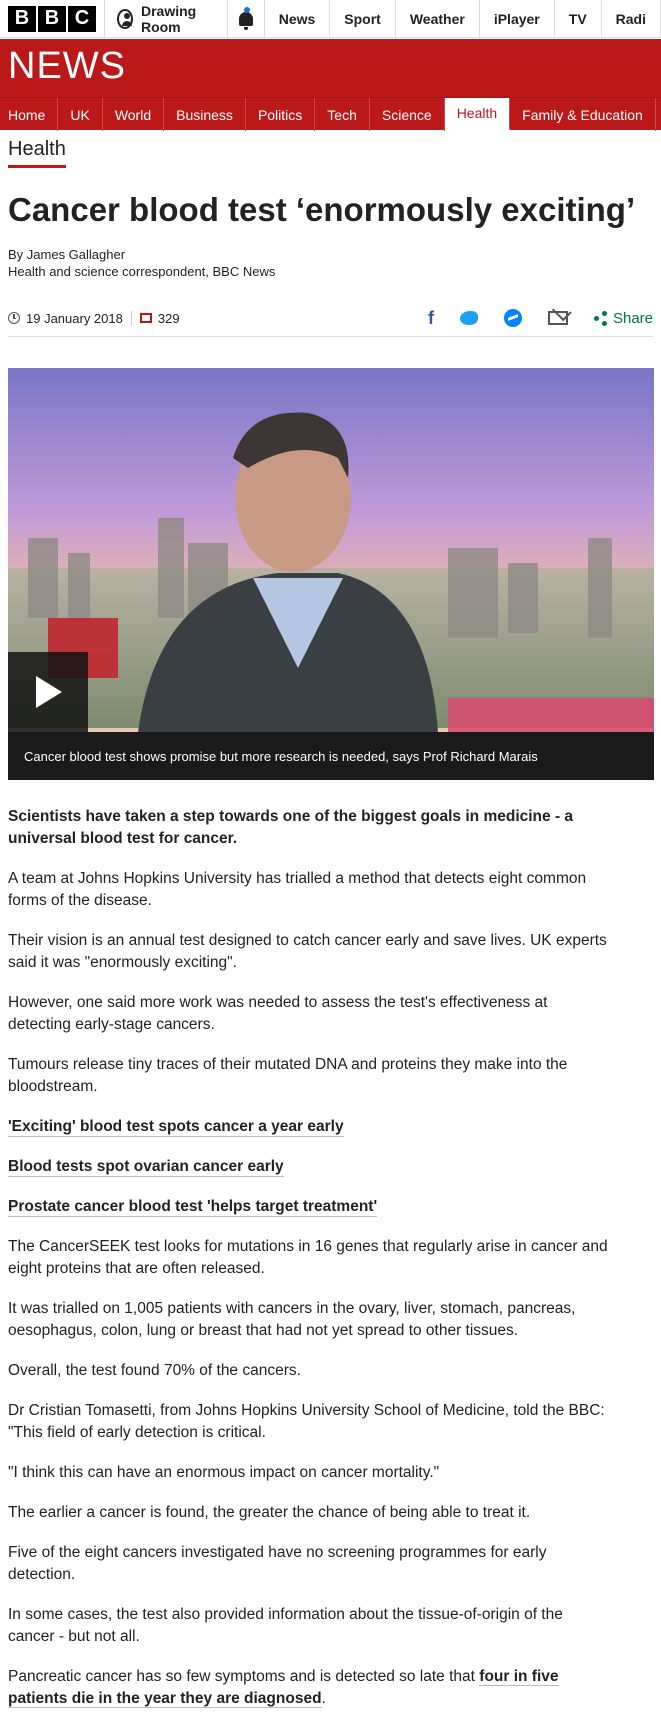  Describe the element at coordinates (517, 18) in the screenshot. I see `global-link-iplayer: iPlayer` at that location.